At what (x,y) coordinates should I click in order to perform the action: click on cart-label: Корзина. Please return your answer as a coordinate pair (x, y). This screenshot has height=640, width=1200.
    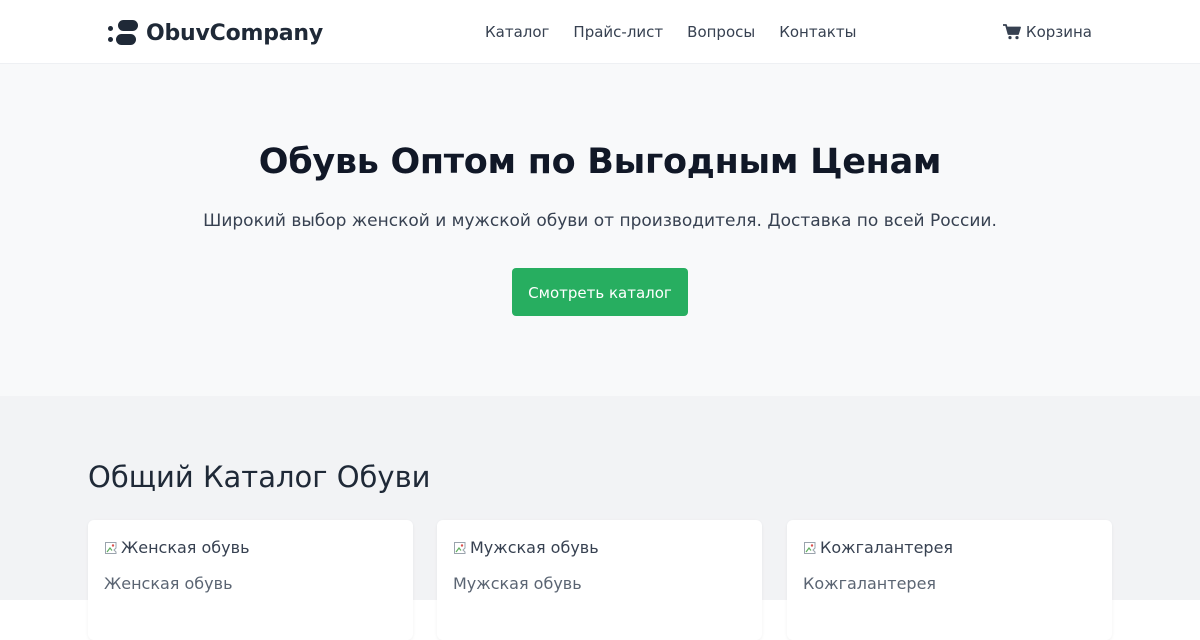
    Looking at the image, I should click on (1058, 32).